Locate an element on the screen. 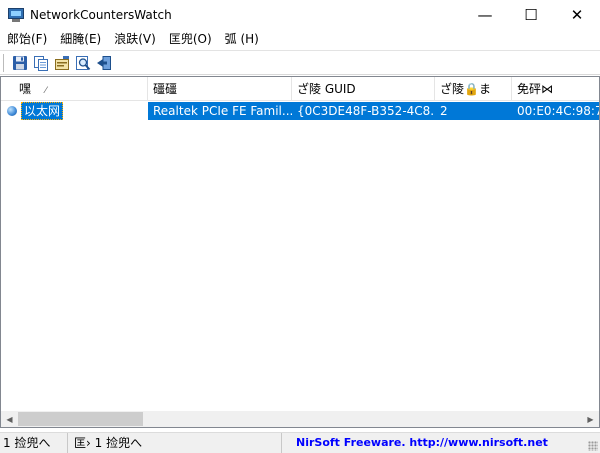 Image resolution: width=600 pixels, height=453 pixels. exit-button is located at coordinates (104, 63).